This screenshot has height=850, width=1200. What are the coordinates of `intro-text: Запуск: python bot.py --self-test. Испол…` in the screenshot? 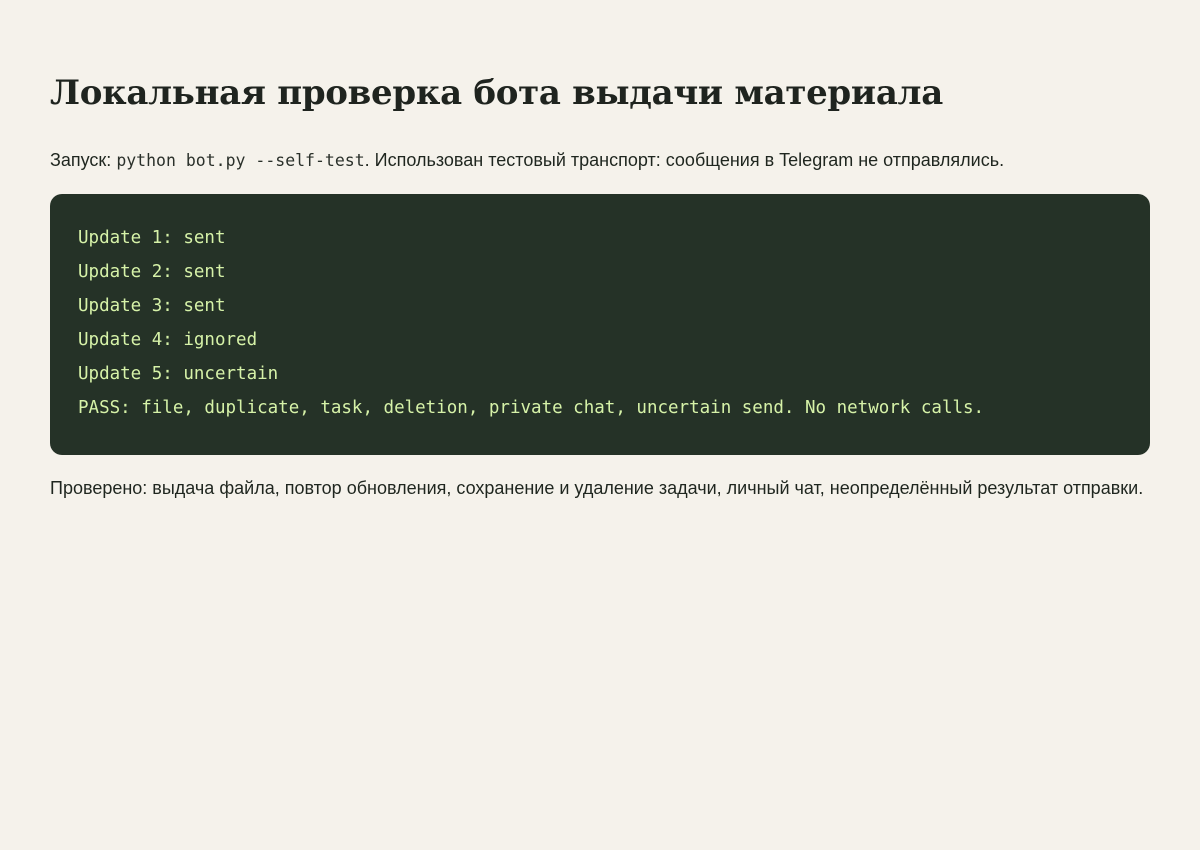 It's located at (527, 160).